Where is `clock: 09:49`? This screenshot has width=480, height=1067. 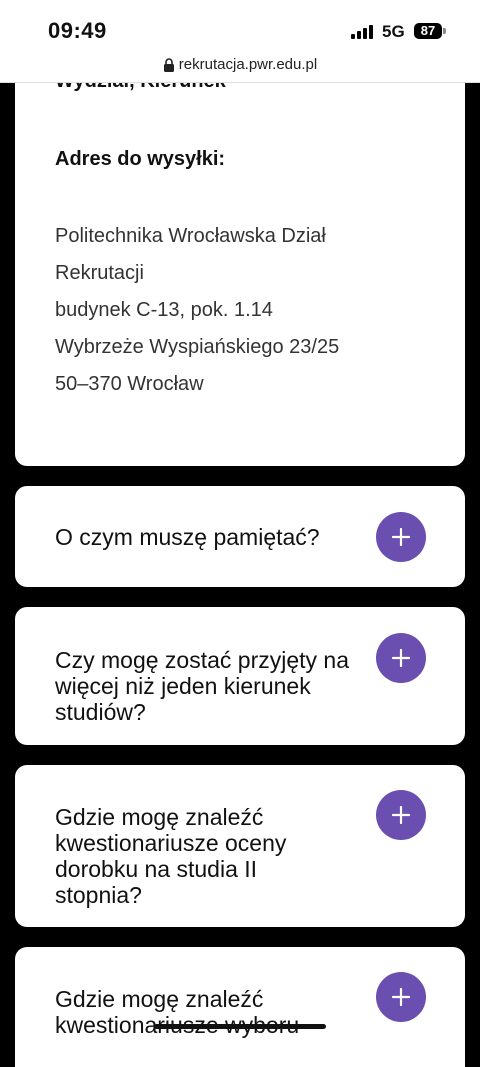
clock: 09:49 is located at coordinates (77, 30).